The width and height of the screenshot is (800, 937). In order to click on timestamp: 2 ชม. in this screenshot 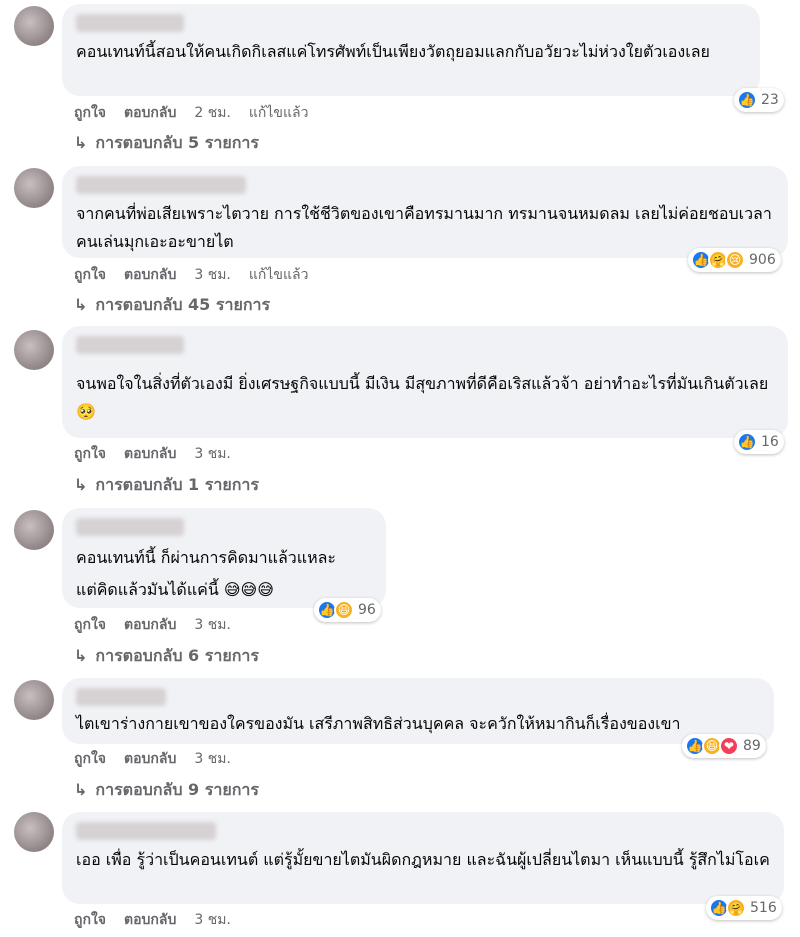, I will do `click(212, 113)`.